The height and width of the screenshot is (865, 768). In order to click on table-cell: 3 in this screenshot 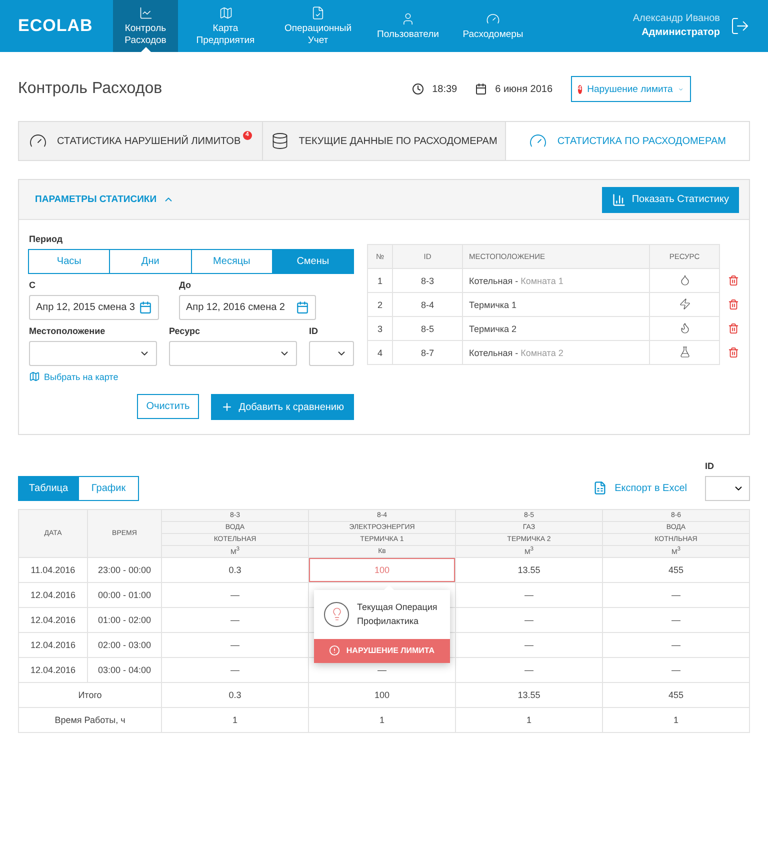, I will do `click(380, 328)`.